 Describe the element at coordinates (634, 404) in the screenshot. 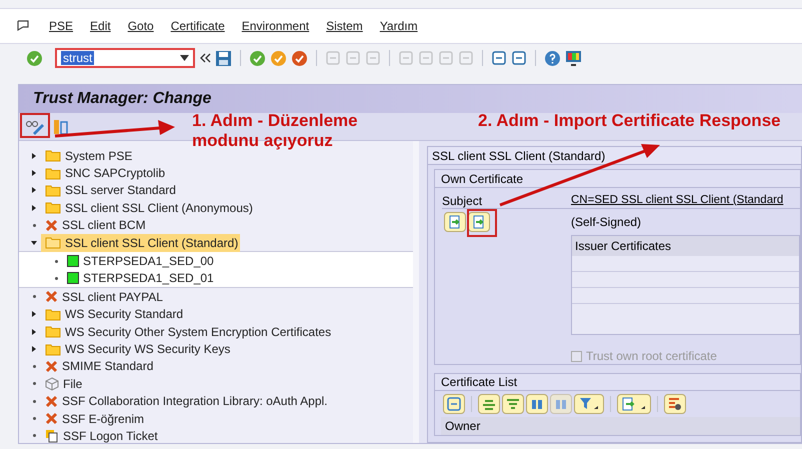

I see `export-icon` at that location.